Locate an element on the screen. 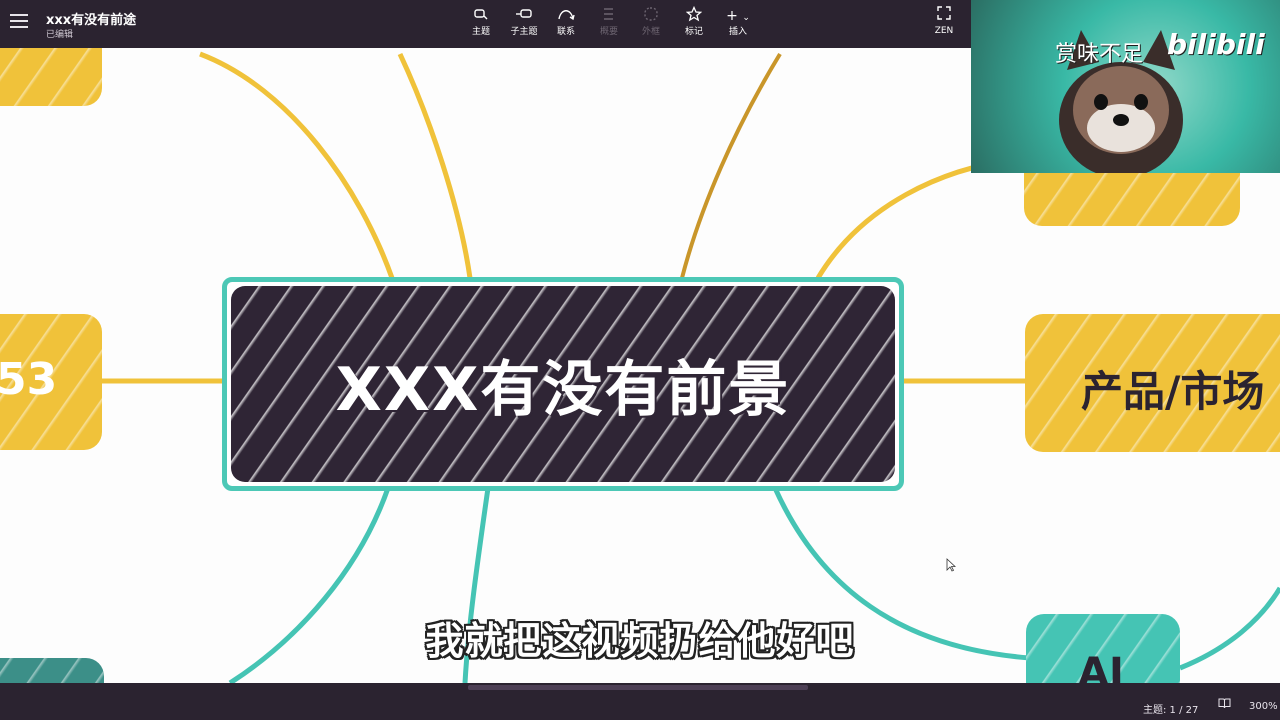  menu-icon is located at coordinates (19, 21).